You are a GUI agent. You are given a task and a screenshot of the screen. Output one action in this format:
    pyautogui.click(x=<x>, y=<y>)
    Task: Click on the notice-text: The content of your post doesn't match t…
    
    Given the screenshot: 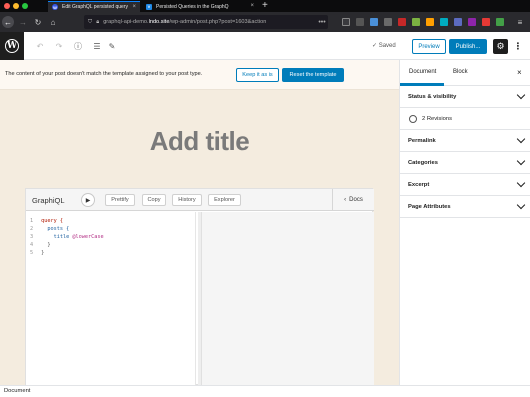 What is the action you would take?
    pyautogui.click(x=104, y=74)
    